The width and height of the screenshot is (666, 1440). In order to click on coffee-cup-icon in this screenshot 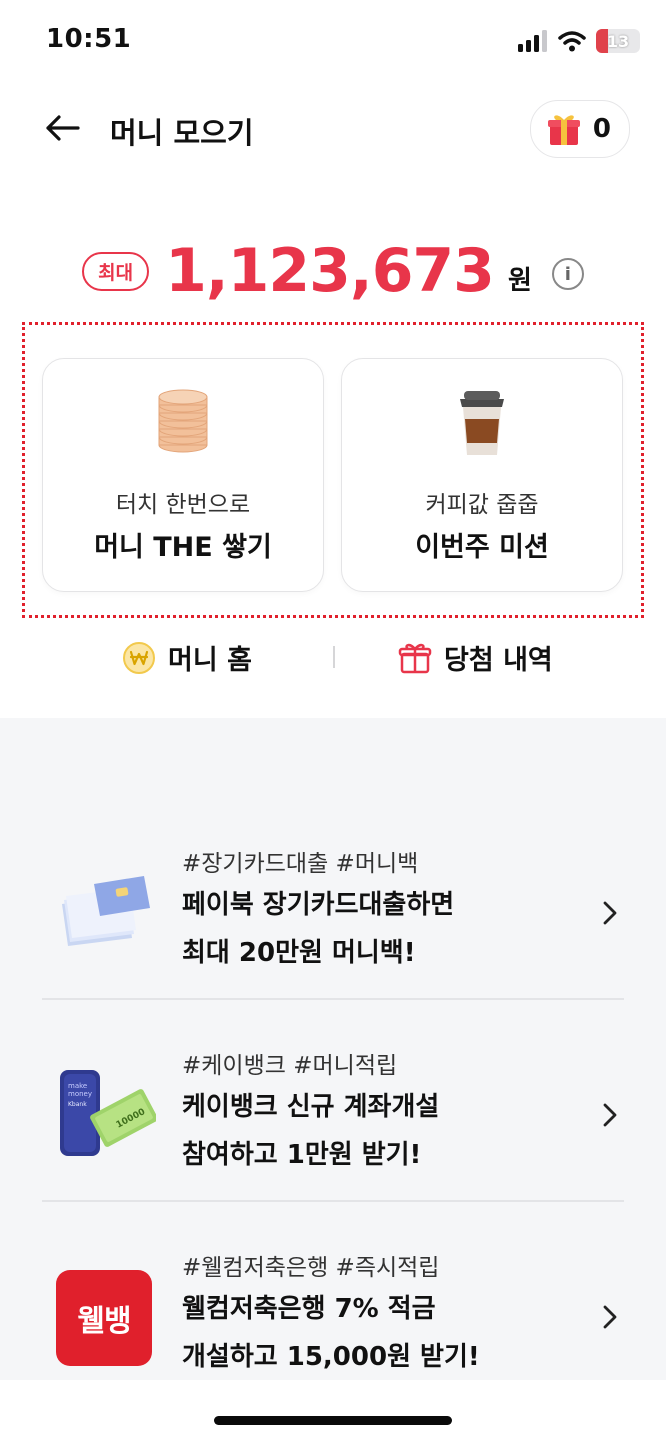, I will do `click(482, 423)`.